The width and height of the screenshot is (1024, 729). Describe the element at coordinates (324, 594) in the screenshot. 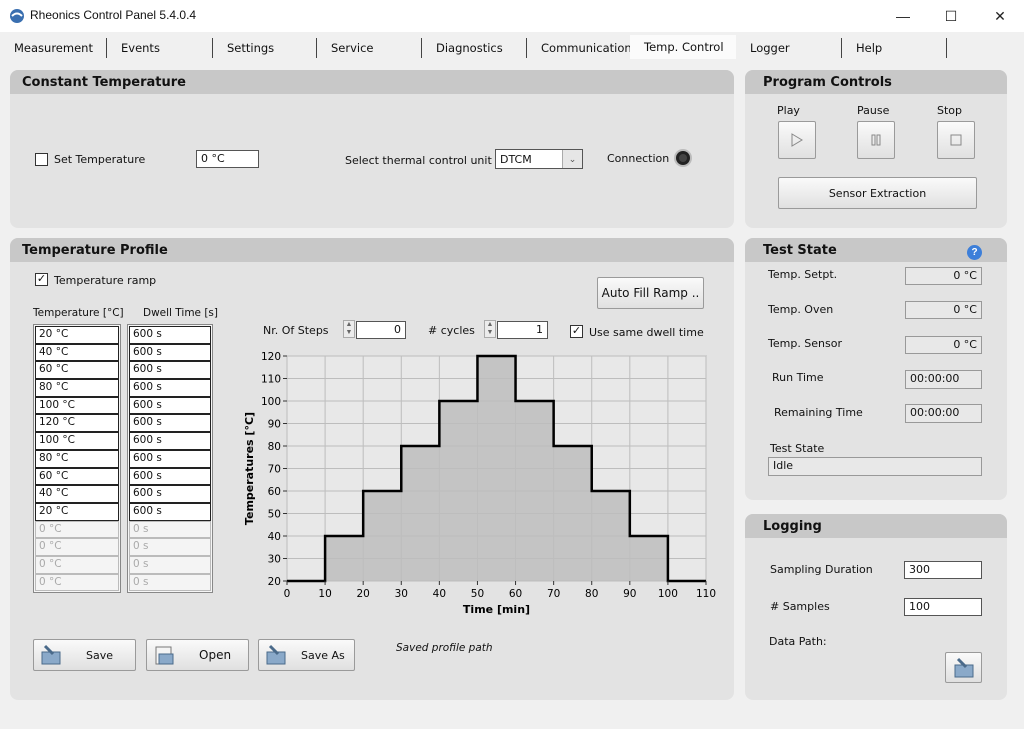

I see `x-tick-label: 10` at that location.